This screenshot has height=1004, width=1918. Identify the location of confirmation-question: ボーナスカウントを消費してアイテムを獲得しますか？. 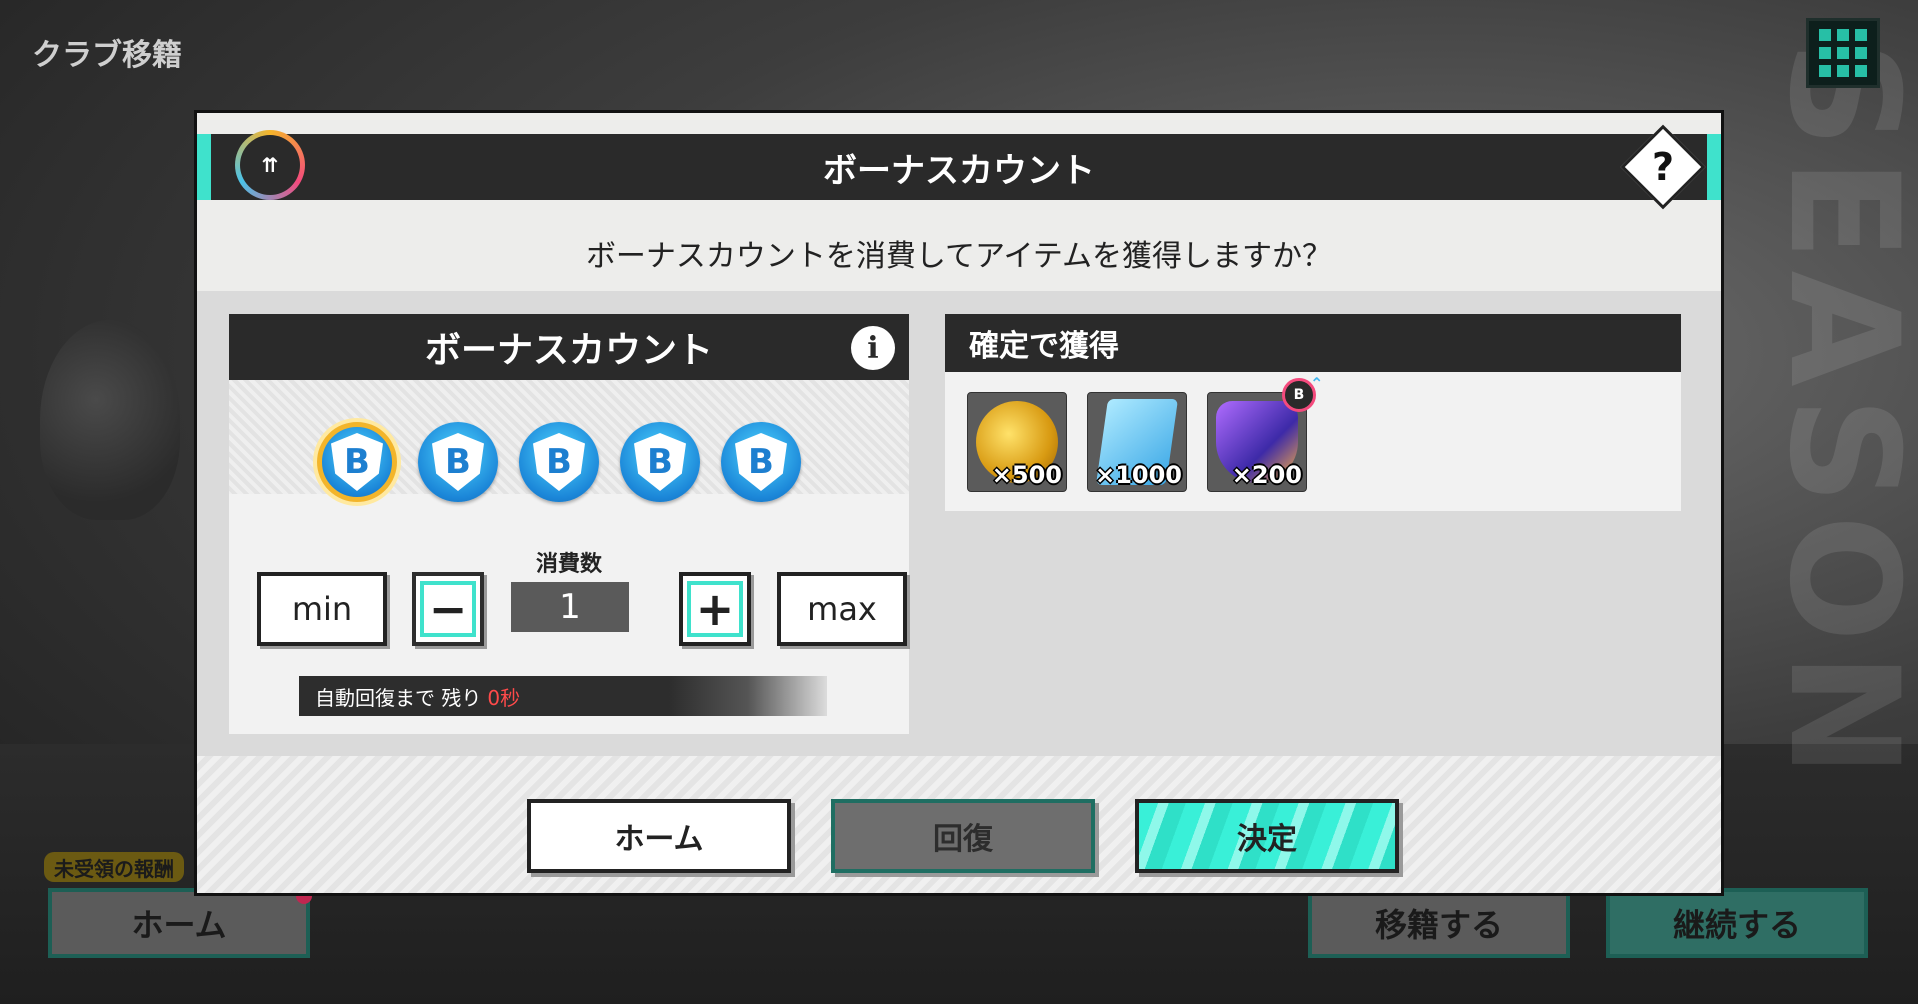
(959, 256).